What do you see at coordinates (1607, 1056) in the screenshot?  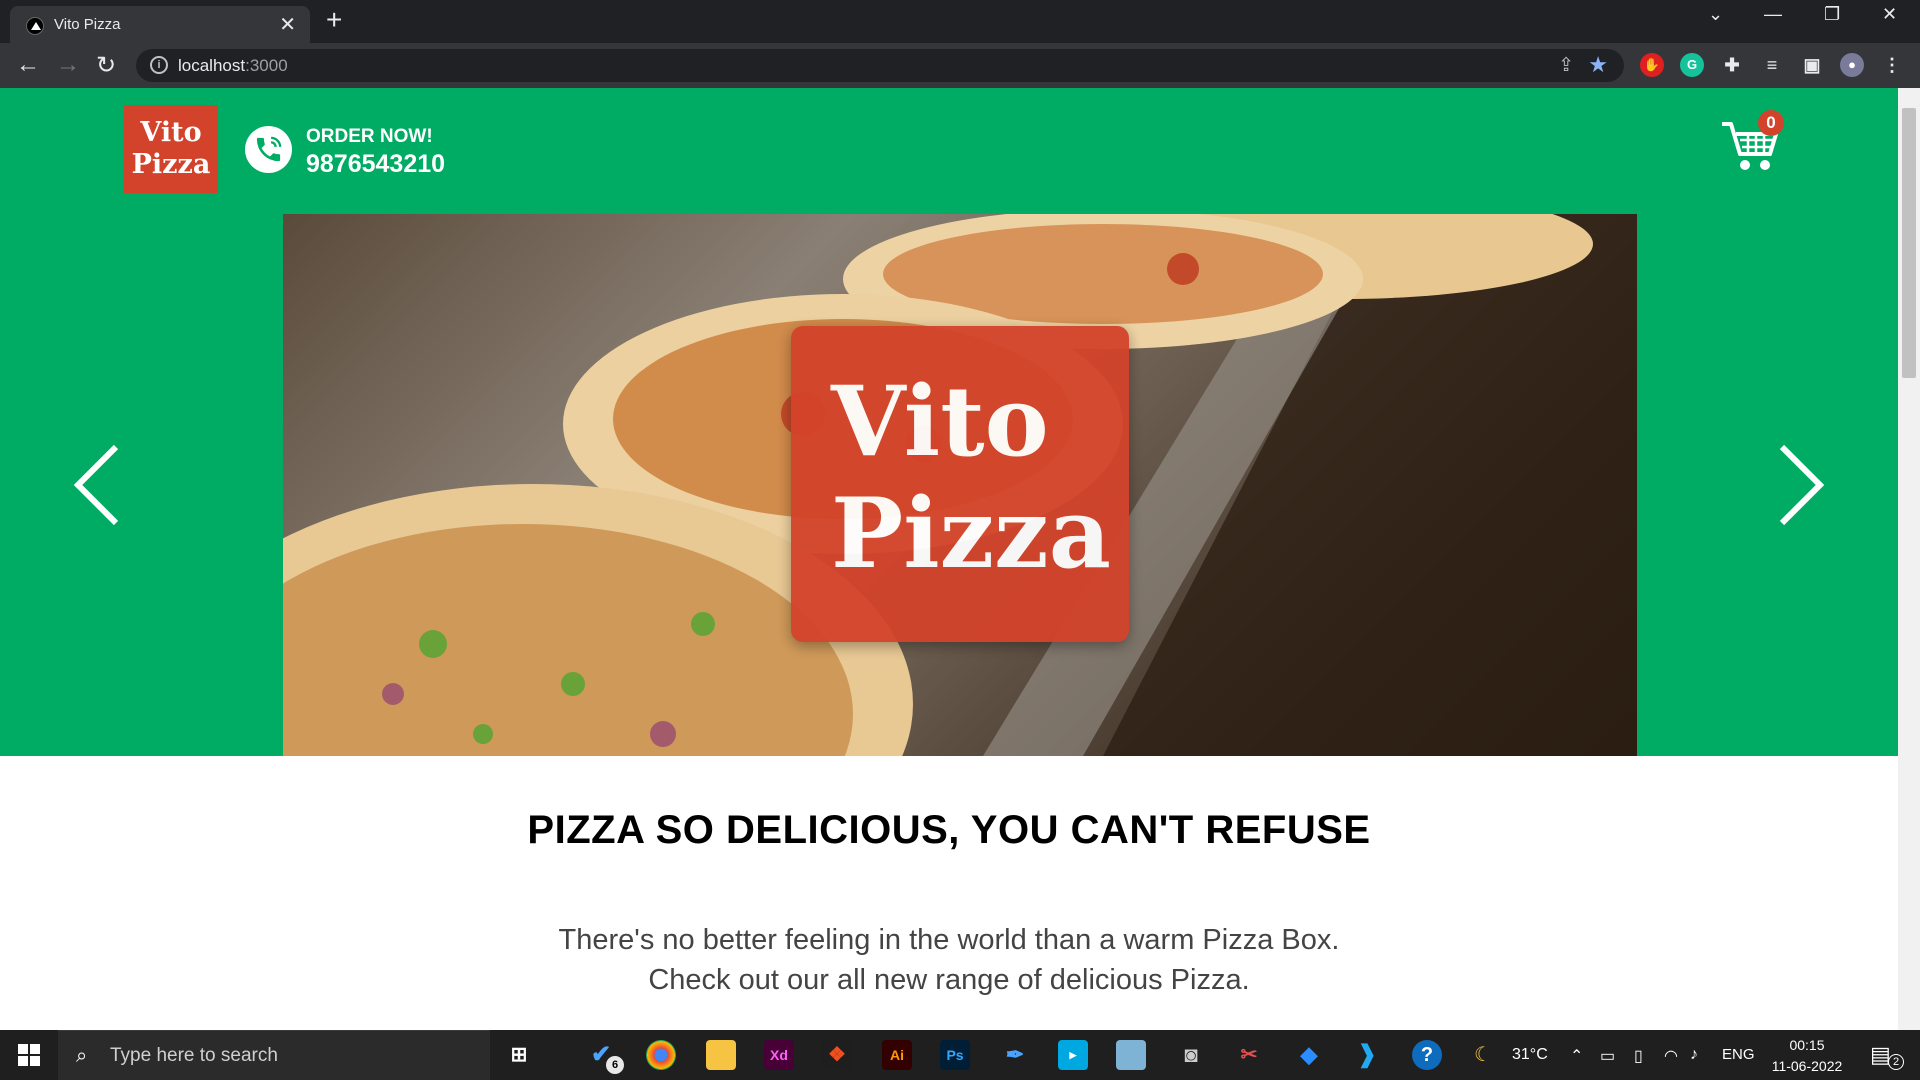 I see `battery-icon: ▭` at bounding box center [1607, 1056].